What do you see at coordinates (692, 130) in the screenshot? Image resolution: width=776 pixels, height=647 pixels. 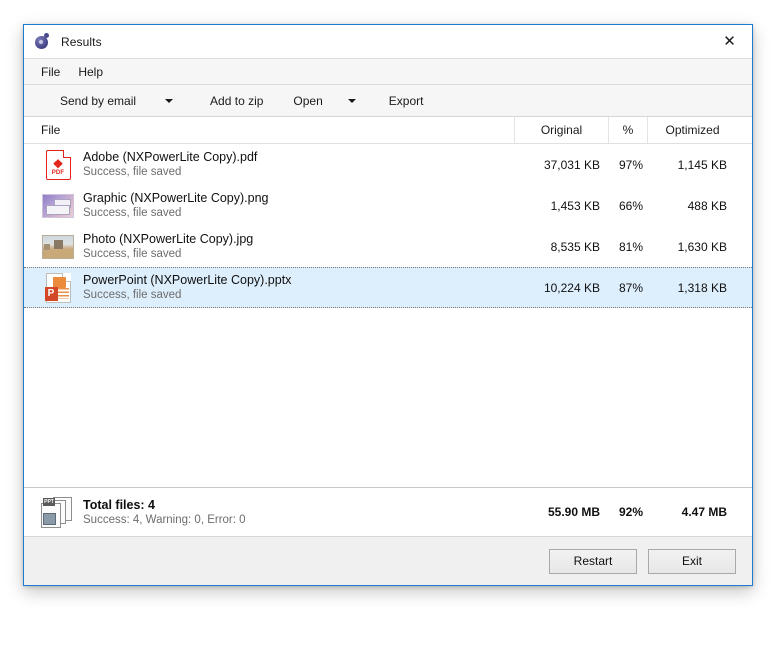 I see `column-header-optimized: Optimized` at bounding box center [692, 130].